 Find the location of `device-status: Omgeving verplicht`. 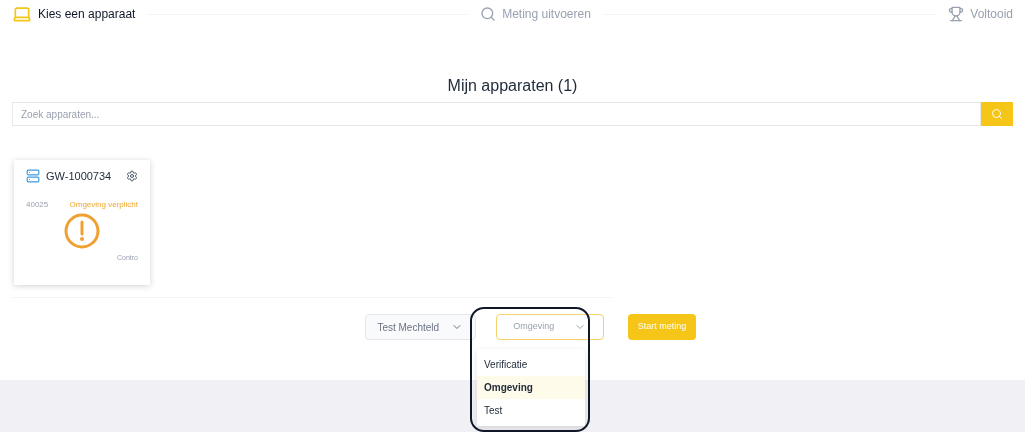

device-status: Omgeving verplicht is located at coordinates (103, 204).